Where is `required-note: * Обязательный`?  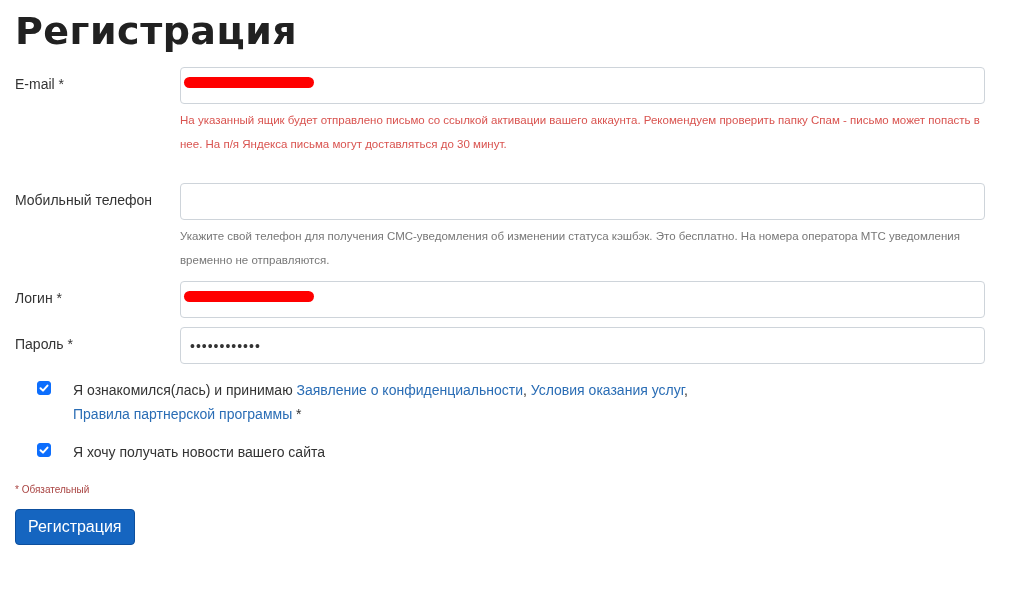
required-note: * Обязательный is located at coordinates (53, 489).